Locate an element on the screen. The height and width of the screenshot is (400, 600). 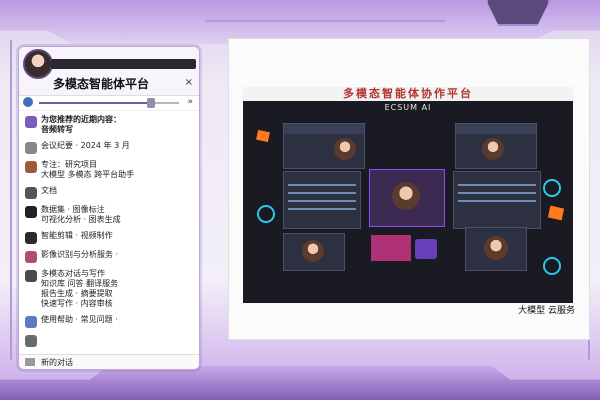
preview-tile-center is located at coordinates (407, 198).